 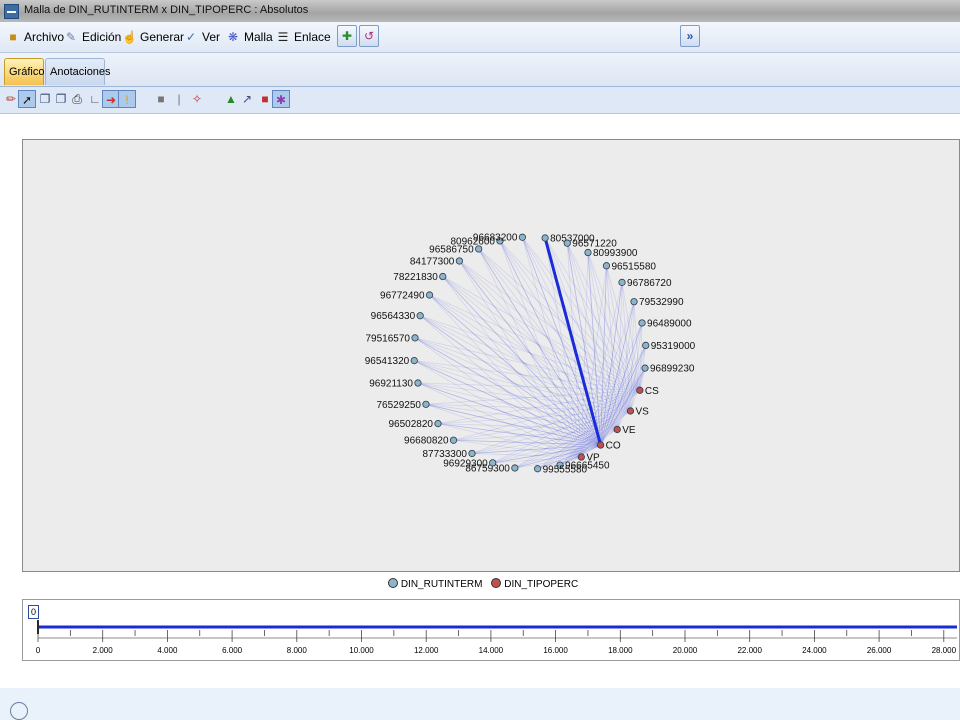 I want to click on slider-tick-label: 12.000, so click(x=426, y=650).